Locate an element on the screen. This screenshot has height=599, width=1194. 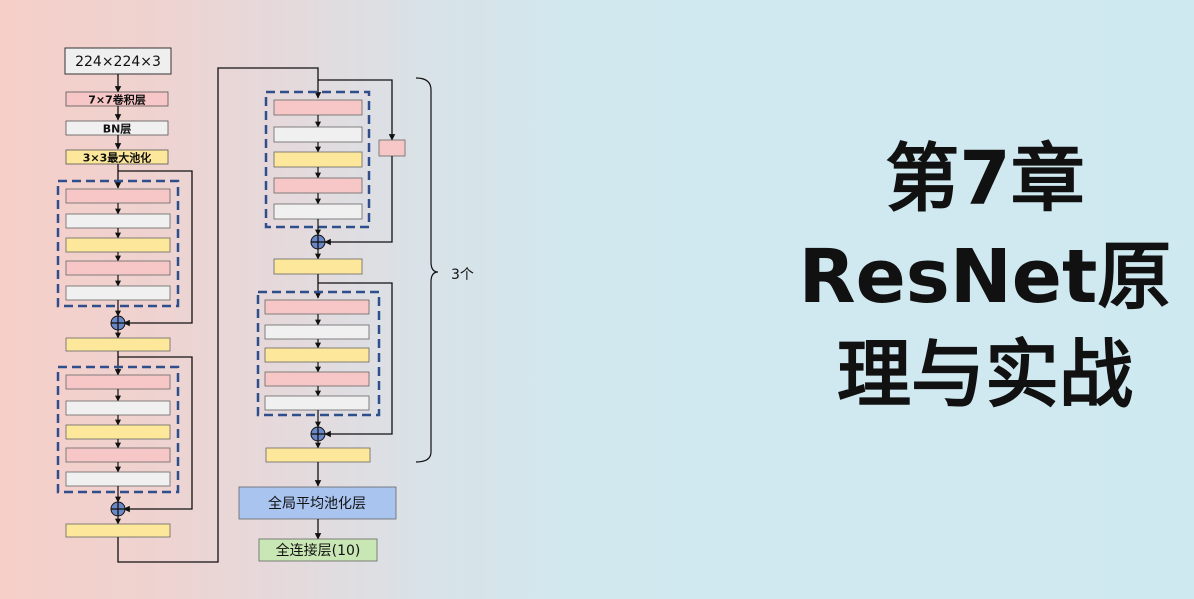
repeat-brace is located at coordinates (427, 270).